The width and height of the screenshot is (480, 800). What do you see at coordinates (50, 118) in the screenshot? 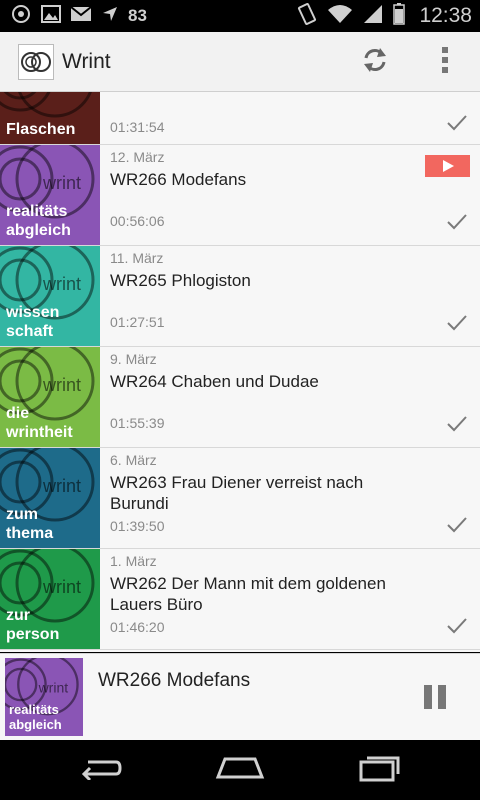
I see `episode-cover: Flaschen` at bounding box center [50, 118].